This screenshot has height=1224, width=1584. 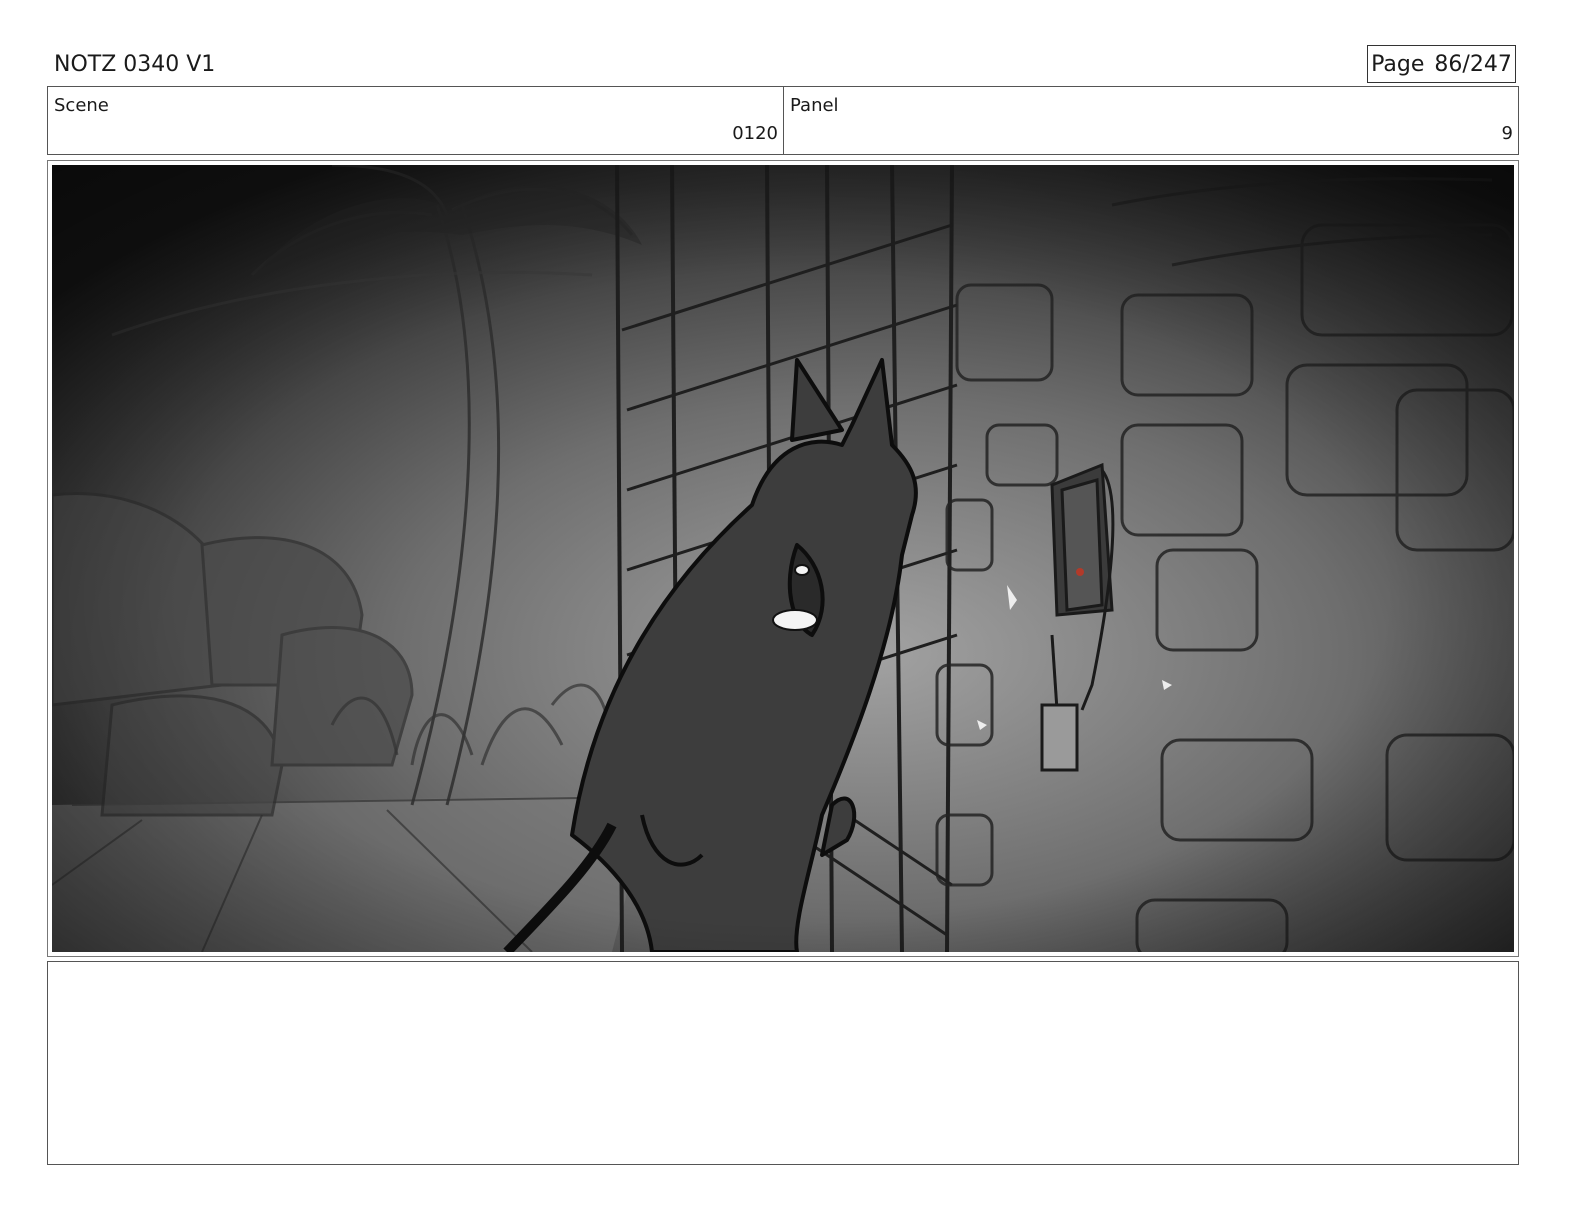 I want to click on panel-label: Panel, so click(x=814, y=105).